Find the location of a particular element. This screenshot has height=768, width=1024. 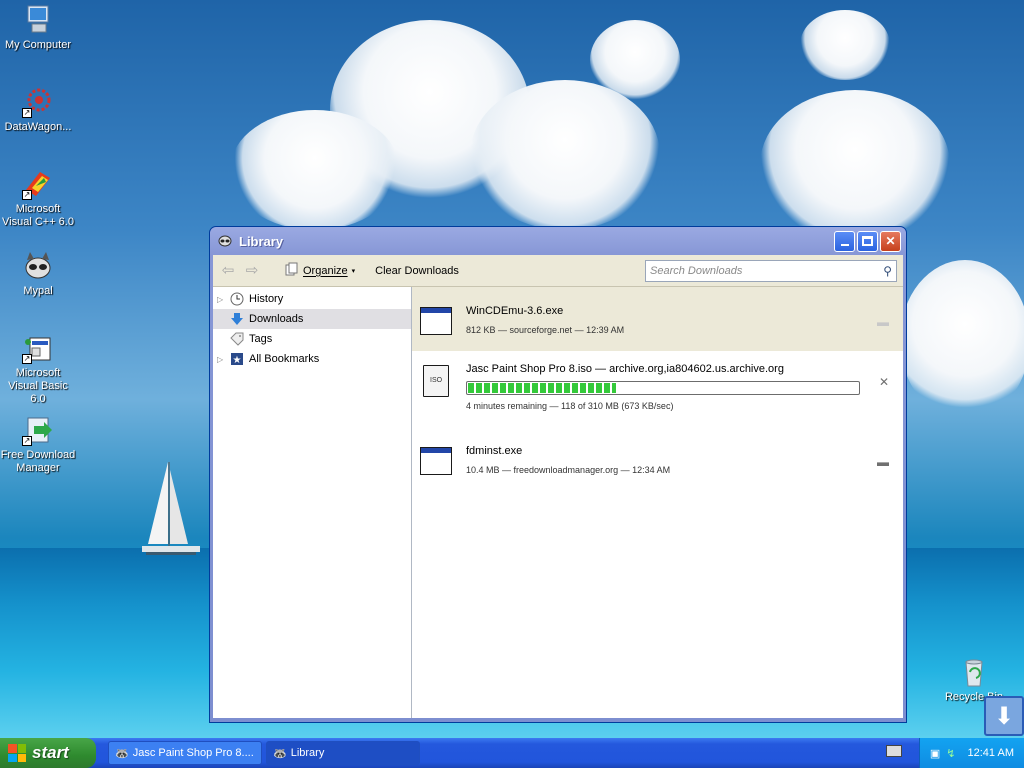

desktop-icon-label: Microsoft Visual C++ 6.0 is located at coordinates (38, 215).